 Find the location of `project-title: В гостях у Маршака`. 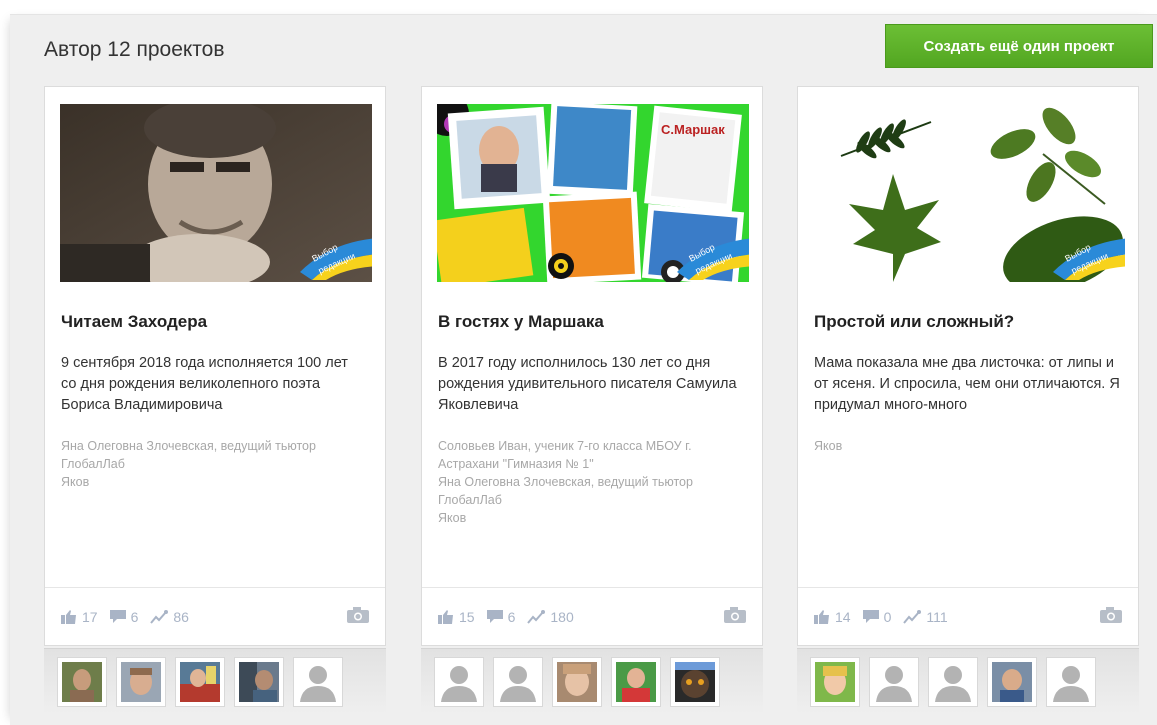

project-title: В гостях у Маршака is located at coordinates (593, 322).